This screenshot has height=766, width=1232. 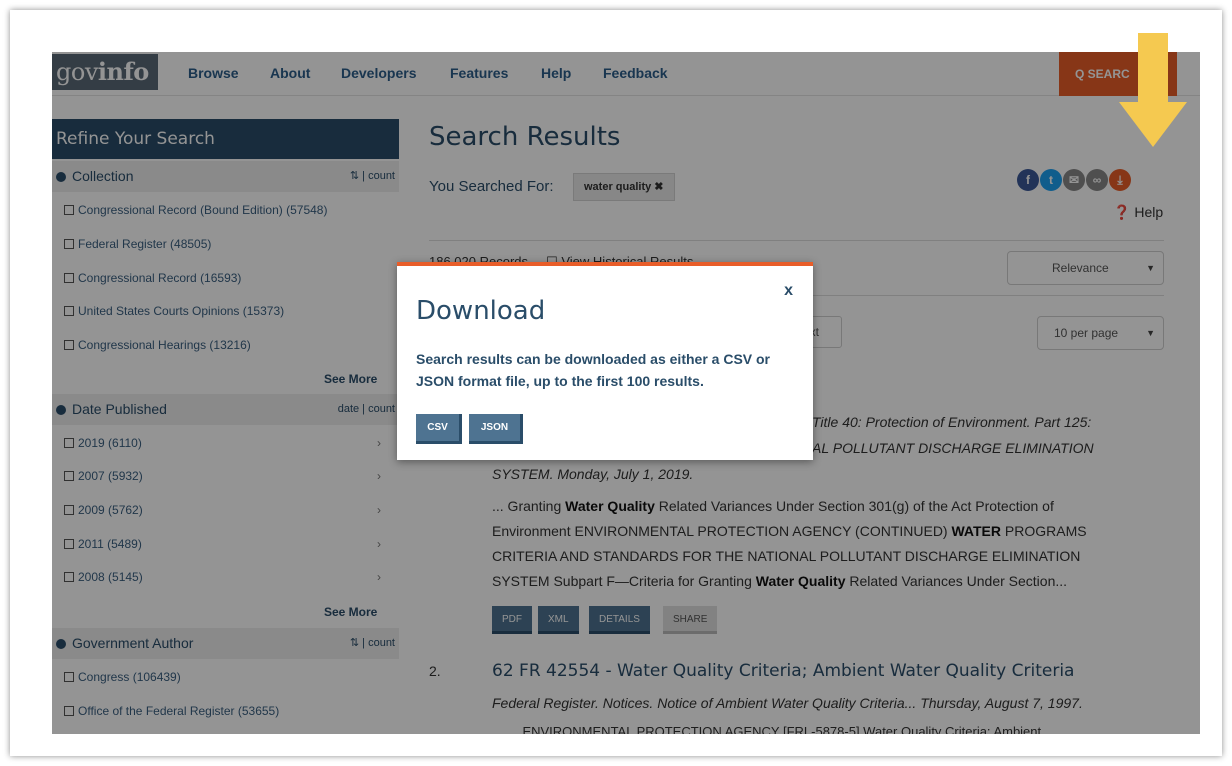 What do you see at coordinates (496, 429) in the screenshot?
I see `json-button: JSON` at bounding box center [496, 429].